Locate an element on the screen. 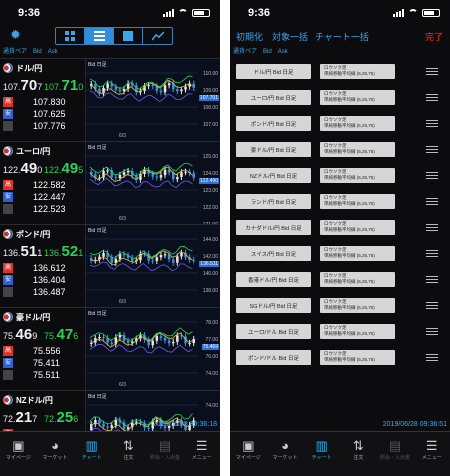 This screenshot has height=476, width=450. pair-select-button: ポンド/ドル Bid 日足 is located at coordinates (273, 357).